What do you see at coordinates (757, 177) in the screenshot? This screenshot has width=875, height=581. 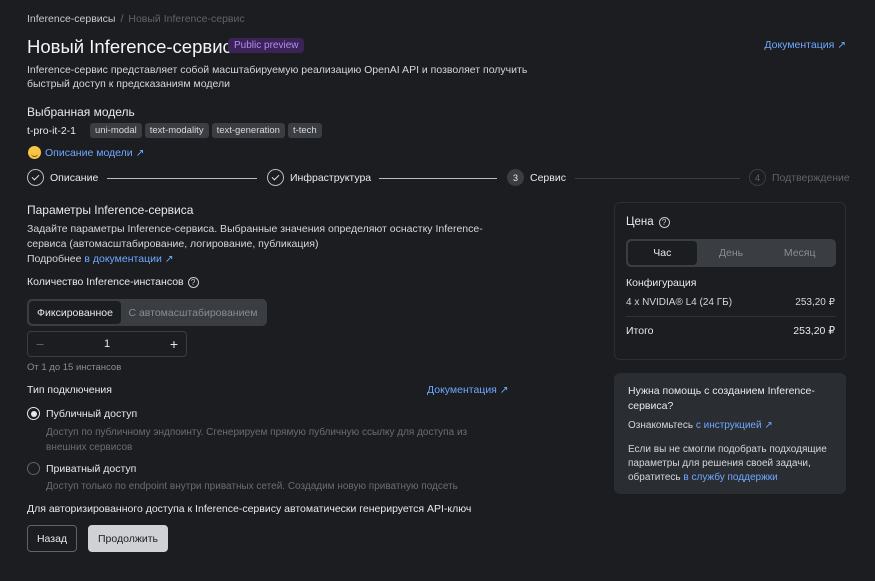 I see `step-number: 4` at bounding box center [757, 177].